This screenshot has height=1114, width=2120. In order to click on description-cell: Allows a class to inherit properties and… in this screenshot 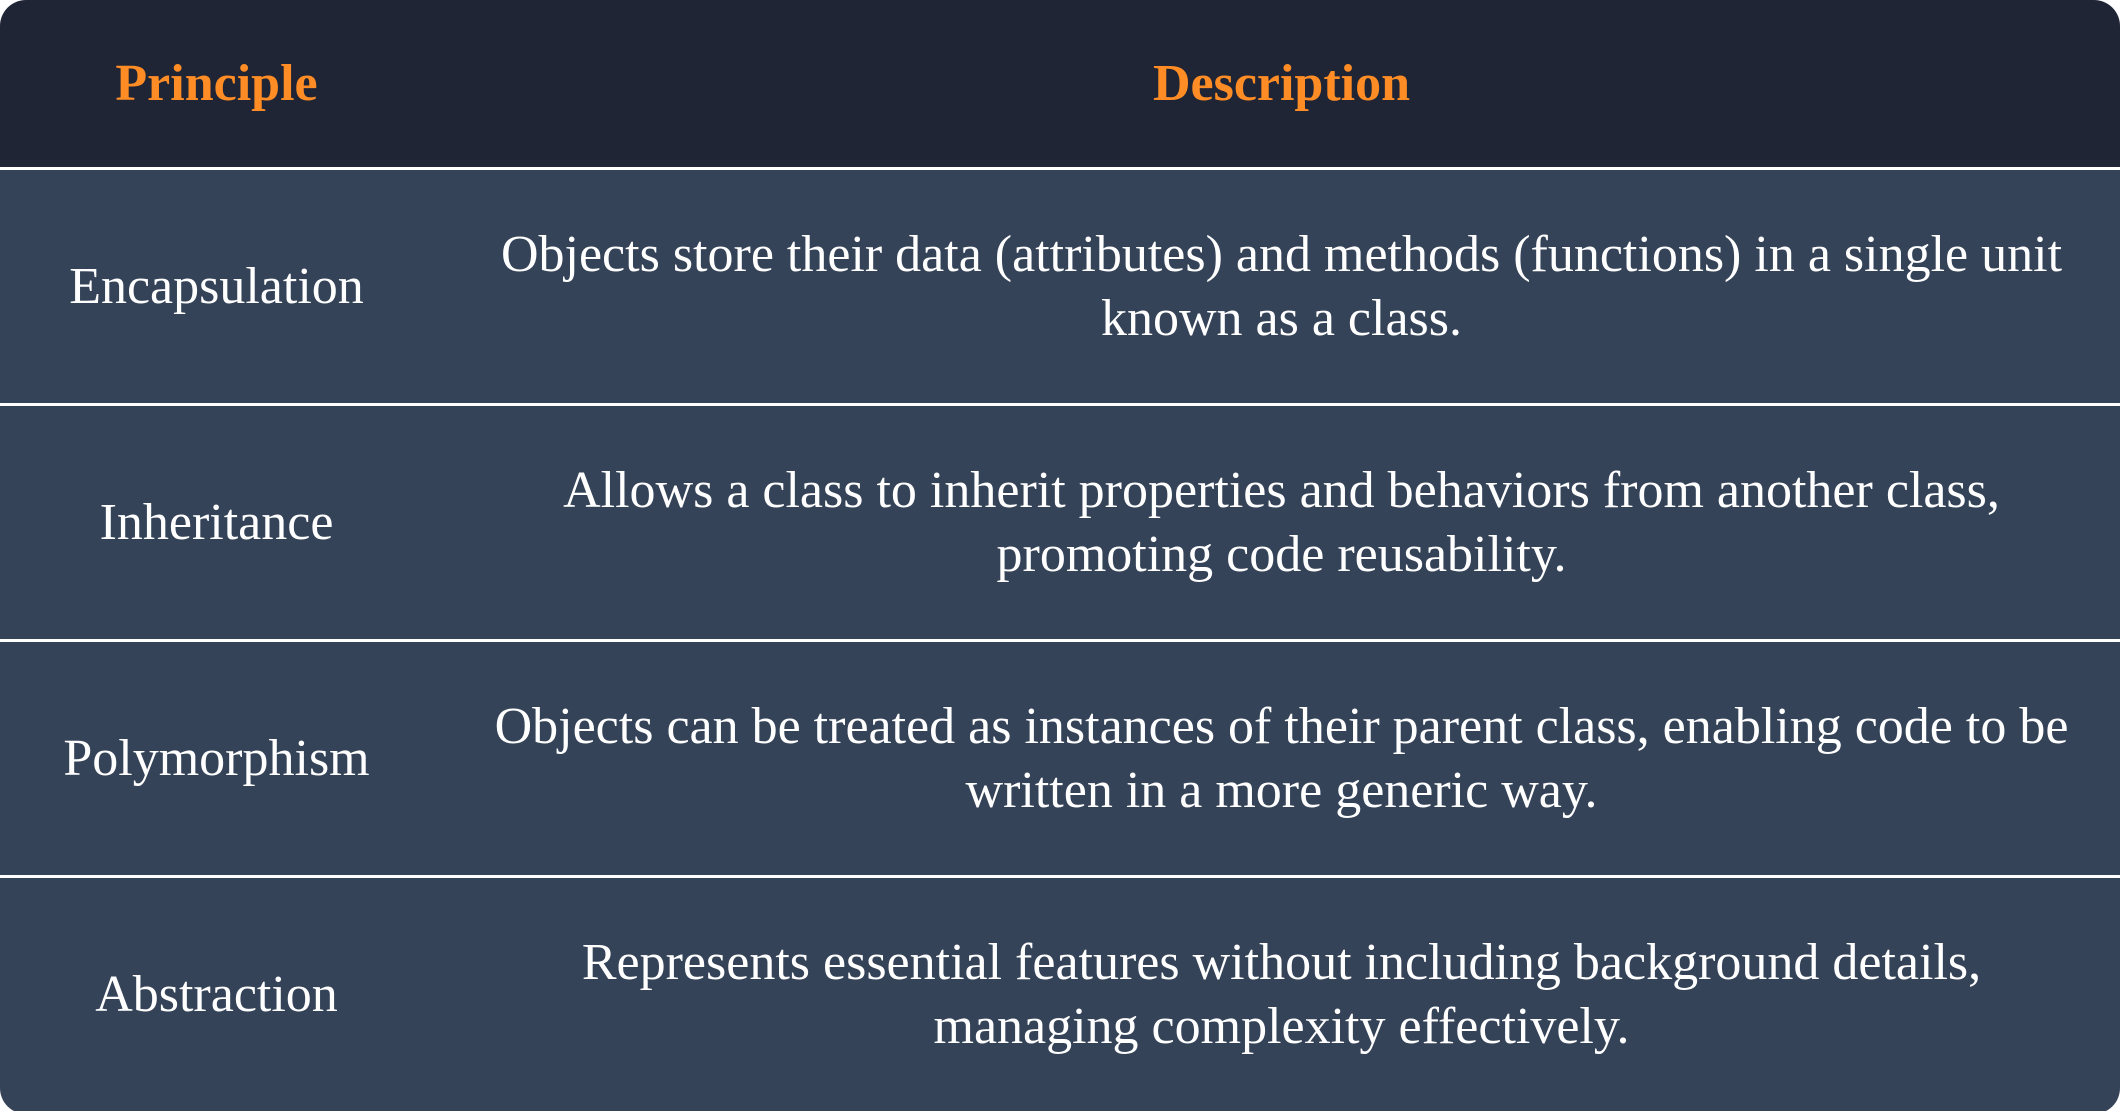, I will do `click(1281, 522)`.